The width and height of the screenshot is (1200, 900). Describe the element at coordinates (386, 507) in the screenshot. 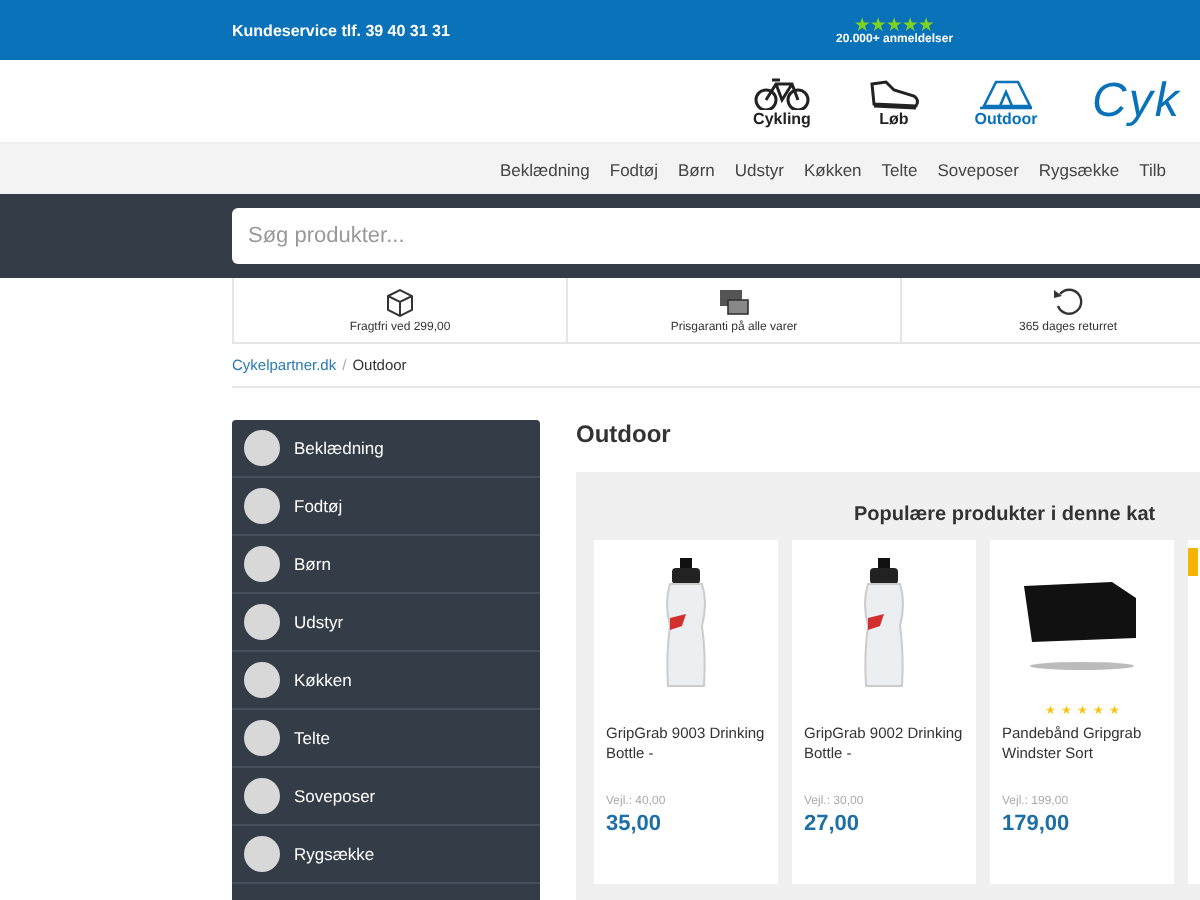

I see `sidebar-item: Fodtøj` at that location.